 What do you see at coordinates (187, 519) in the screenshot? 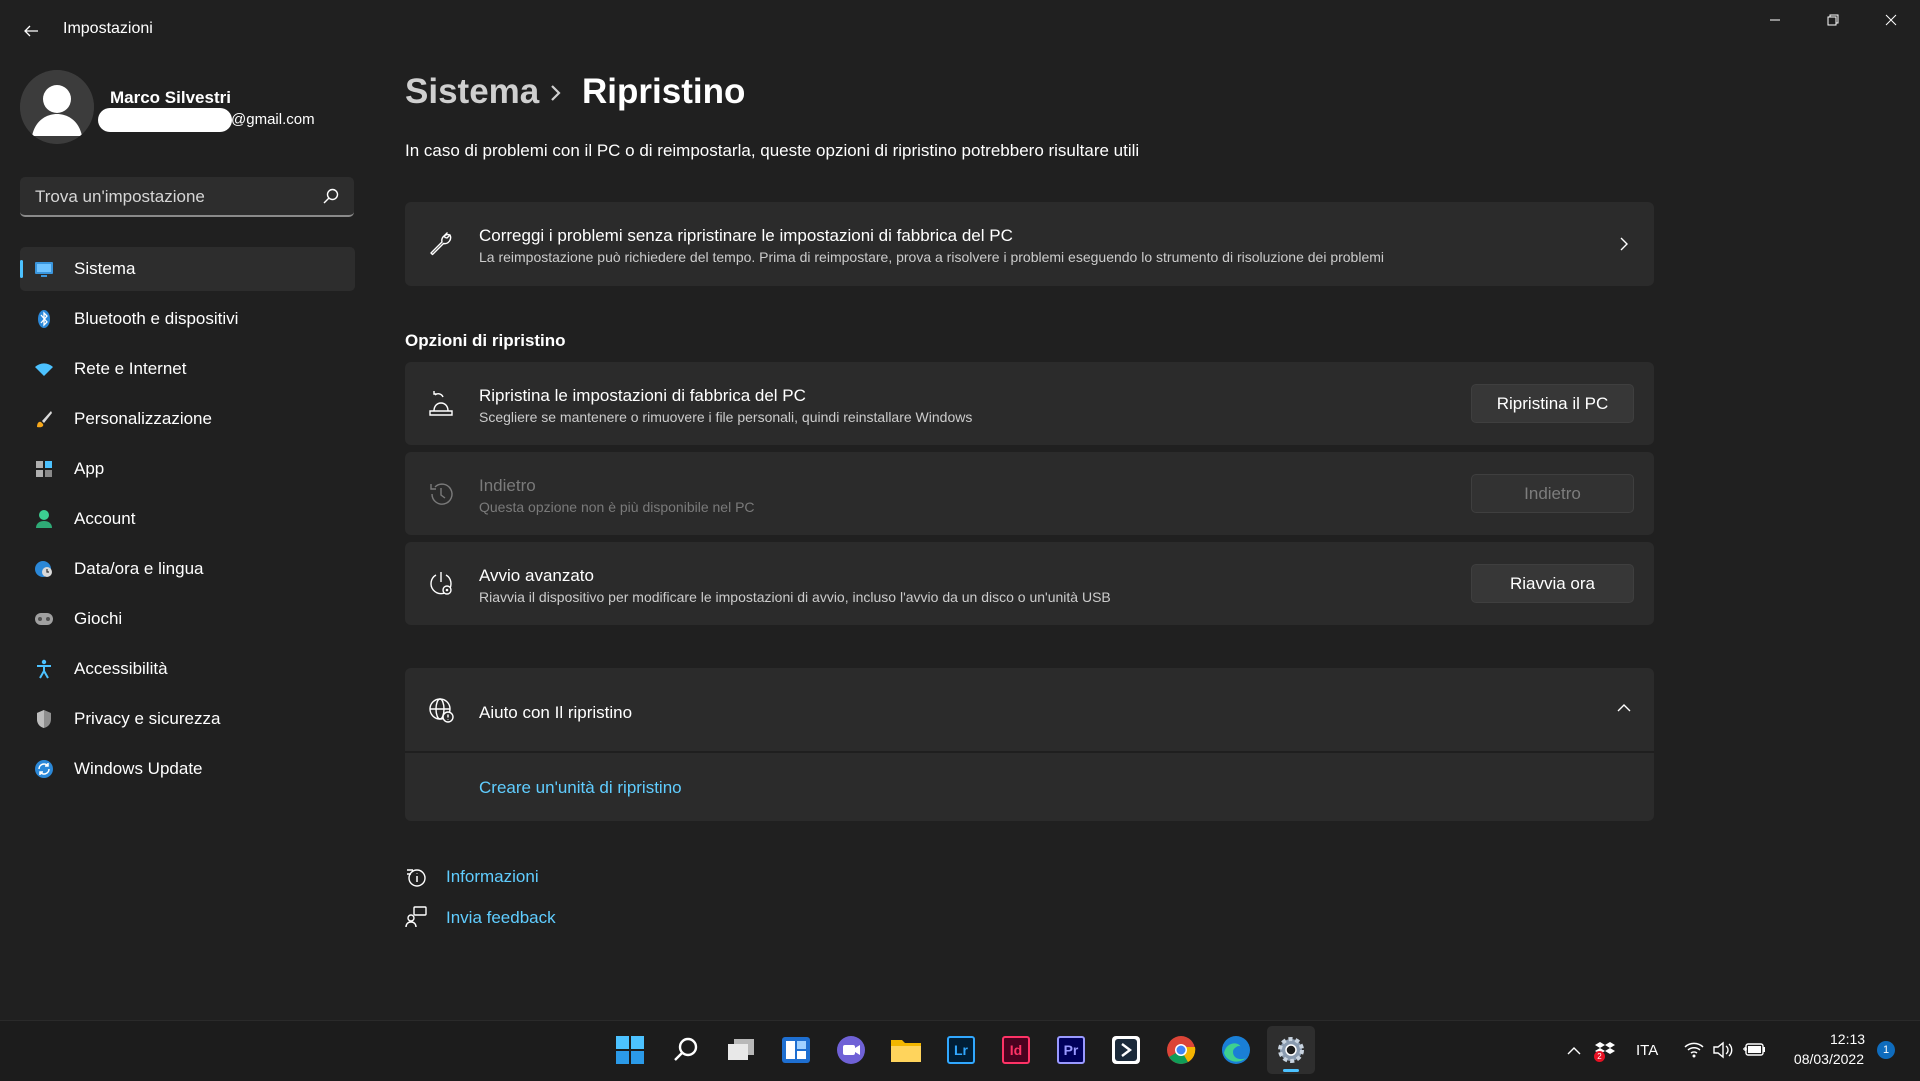
I see `sidebar-item-account: Account` at bounding box center [187, 519].